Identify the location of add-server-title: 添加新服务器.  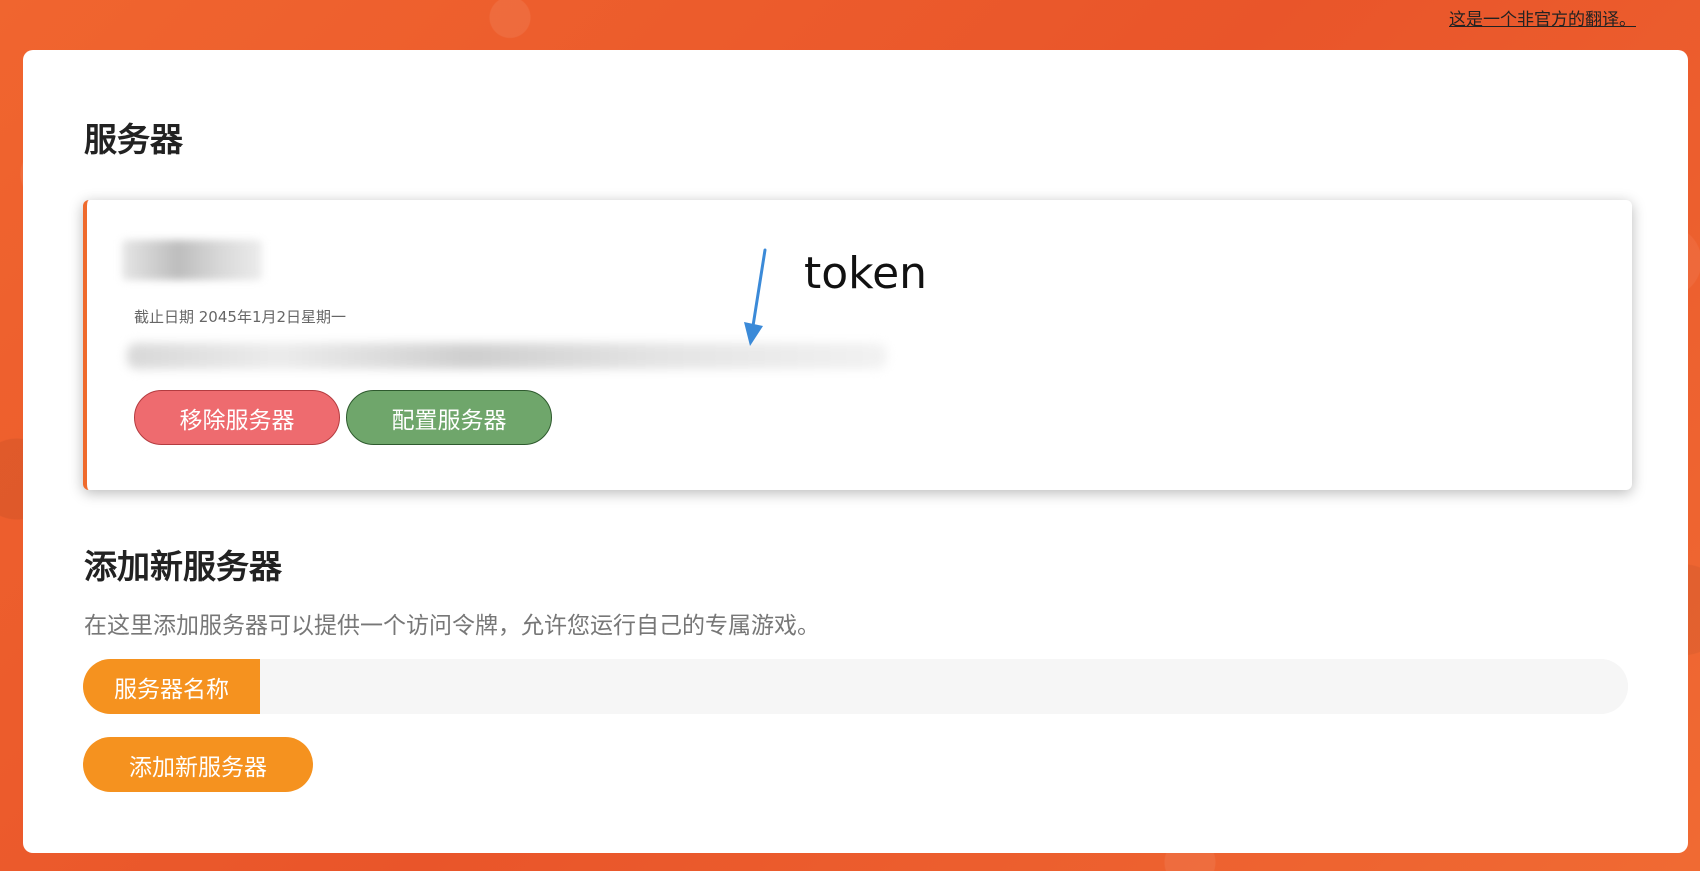
(183, 566).